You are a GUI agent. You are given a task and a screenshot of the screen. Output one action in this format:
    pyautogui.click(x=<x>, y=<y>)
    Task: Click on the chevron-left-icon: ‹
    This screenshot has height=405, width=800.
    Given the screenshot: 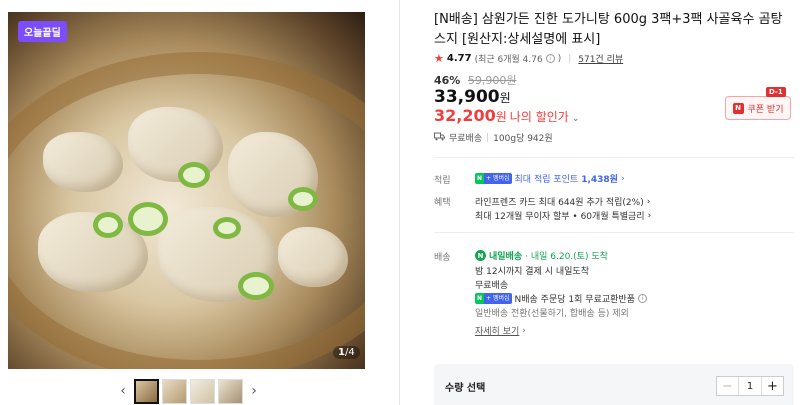 What is the action you would take?
    pyautogui.click(x=123, y=391)
    